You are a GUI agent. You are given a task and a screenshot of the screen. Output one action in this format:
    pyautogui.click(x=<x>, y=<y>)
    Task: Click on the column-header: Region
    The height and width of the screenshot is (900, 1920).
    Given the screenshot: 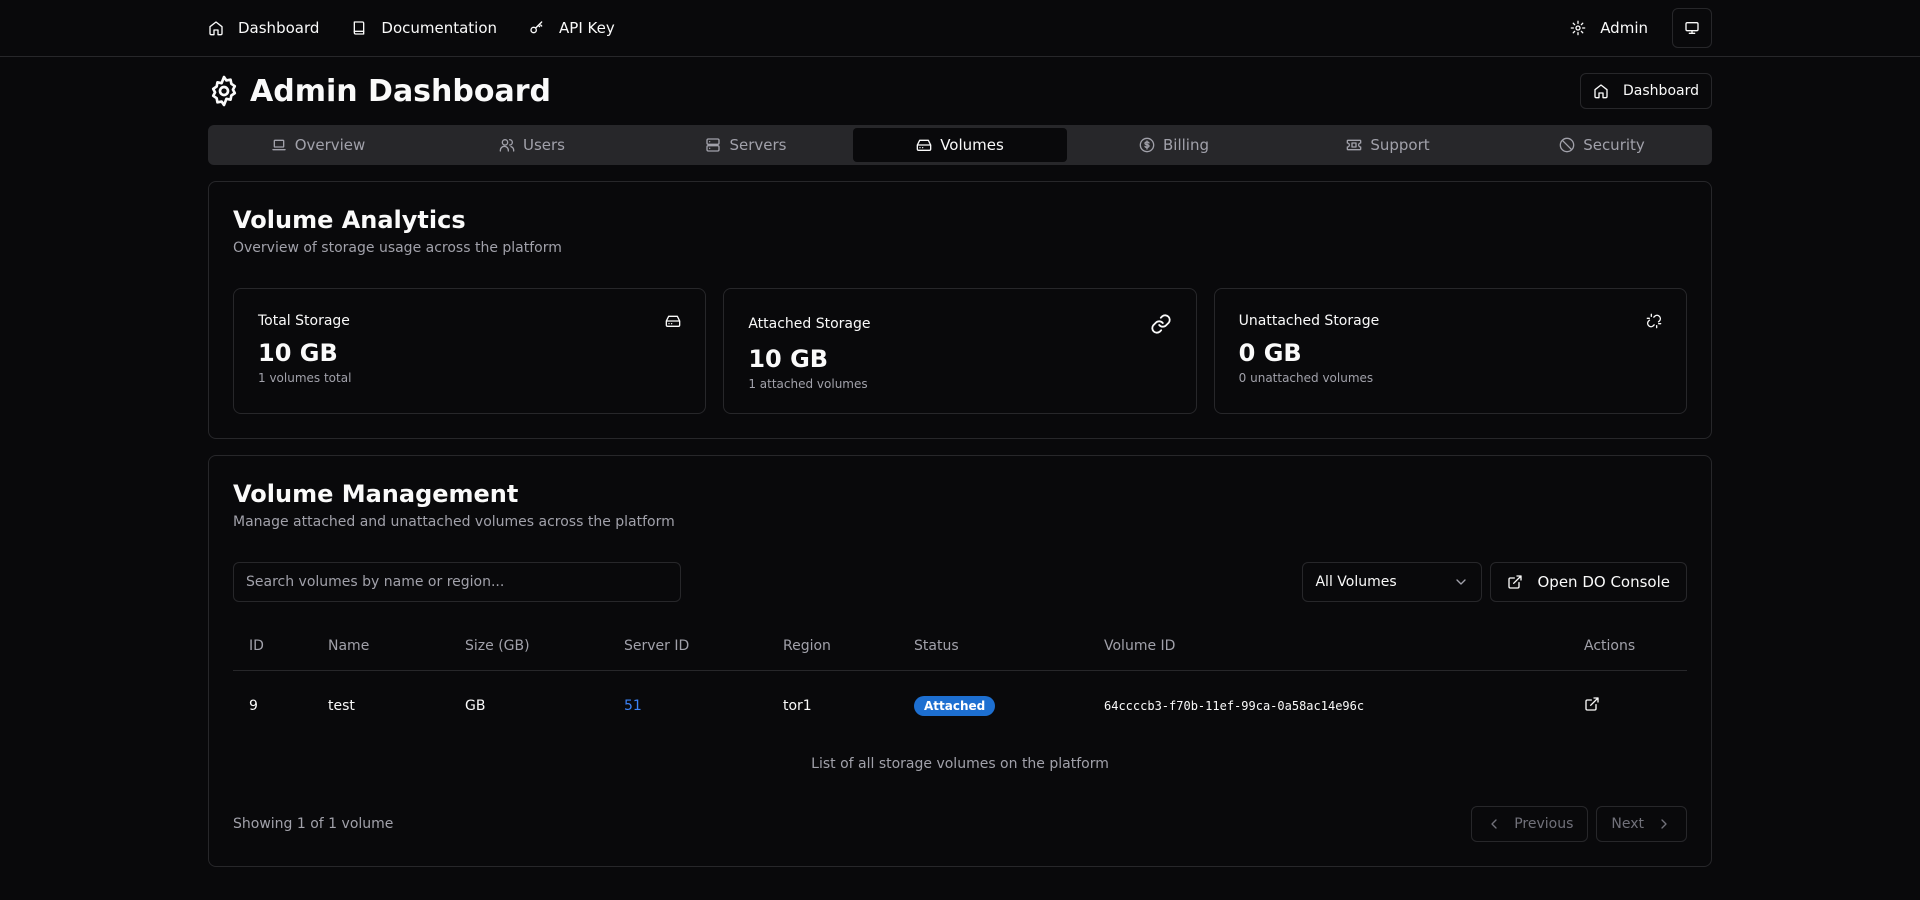 What is the action you would take?
    pyautogui.click(x=832, y=646)
    